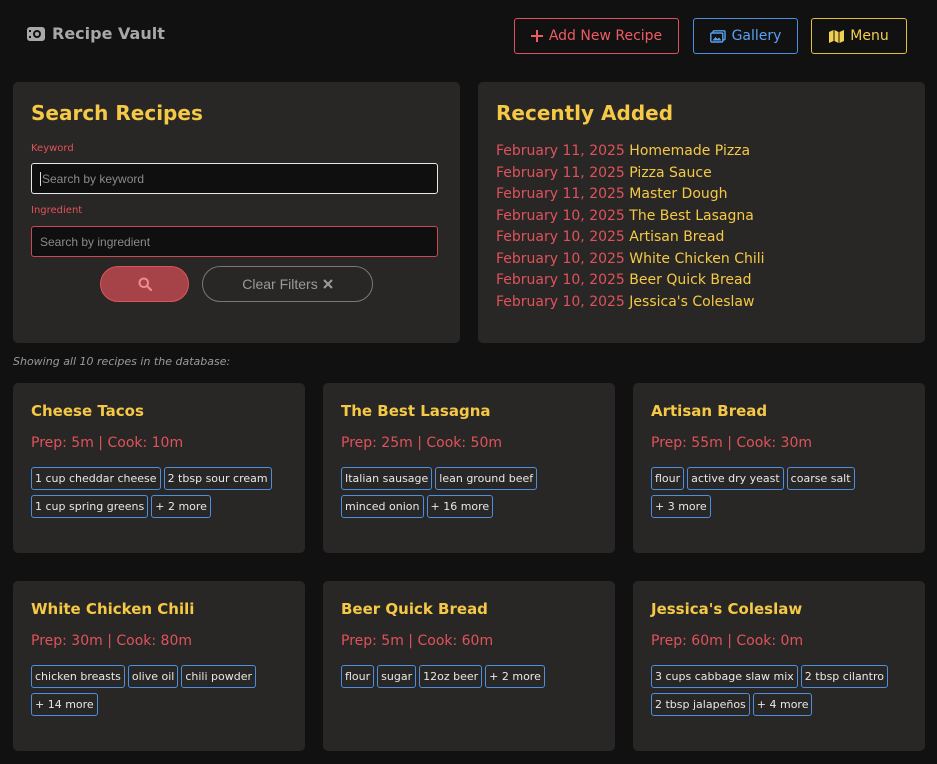 The width and height of the screenshot is (937, 764). I want to click on ingredient-tag: sugar, so click(397, 676).